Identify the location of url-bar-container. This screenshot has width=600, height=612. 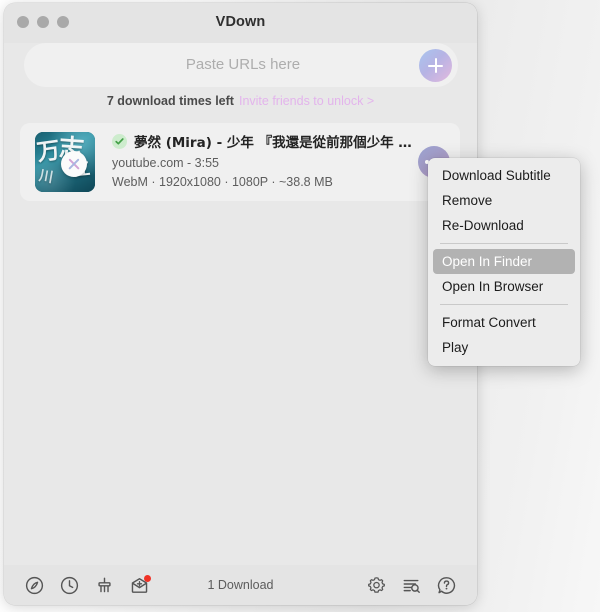
(243, 65).